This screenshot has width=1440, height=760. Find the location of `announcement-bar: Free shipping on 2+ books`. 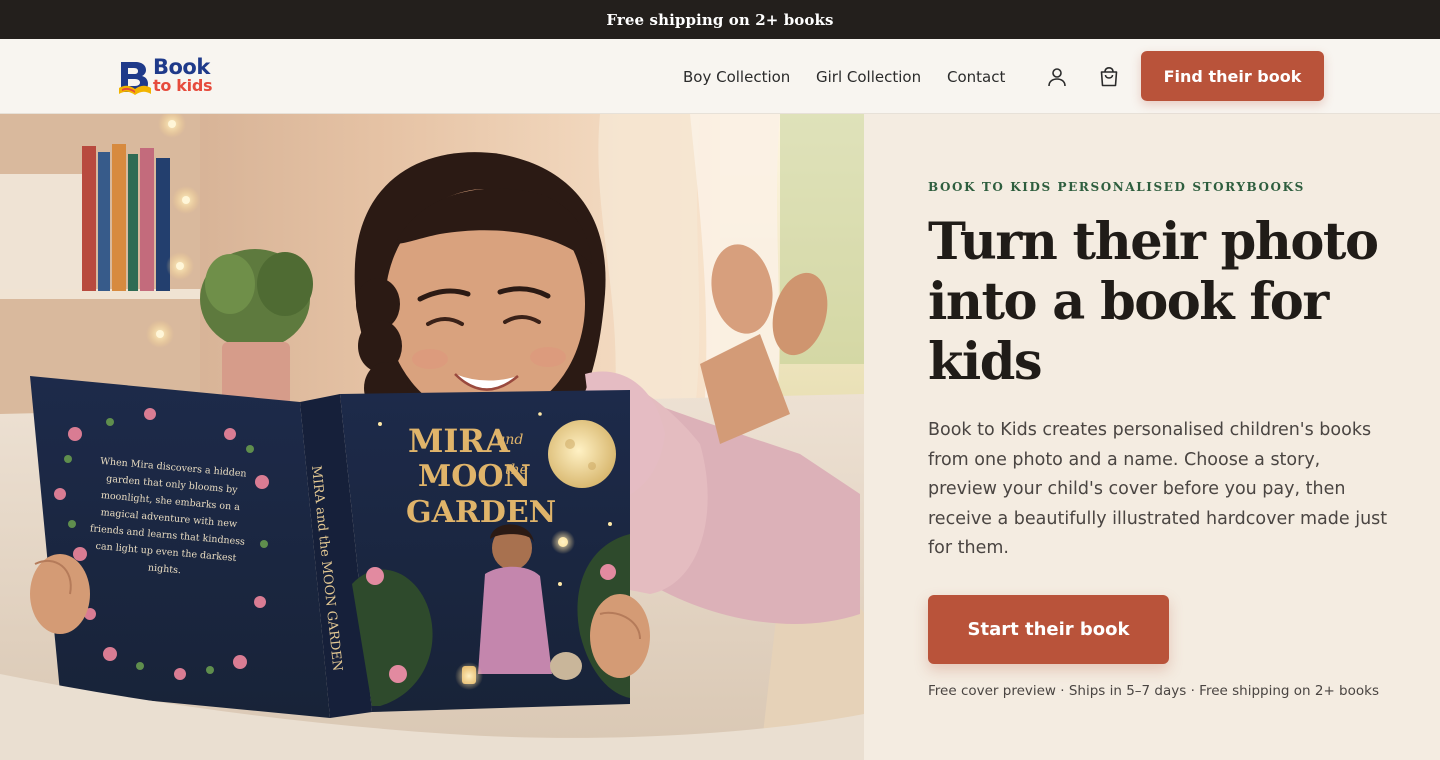

announcement-bar: Free shipping on 2+ books is located at coordinates (720, 19).